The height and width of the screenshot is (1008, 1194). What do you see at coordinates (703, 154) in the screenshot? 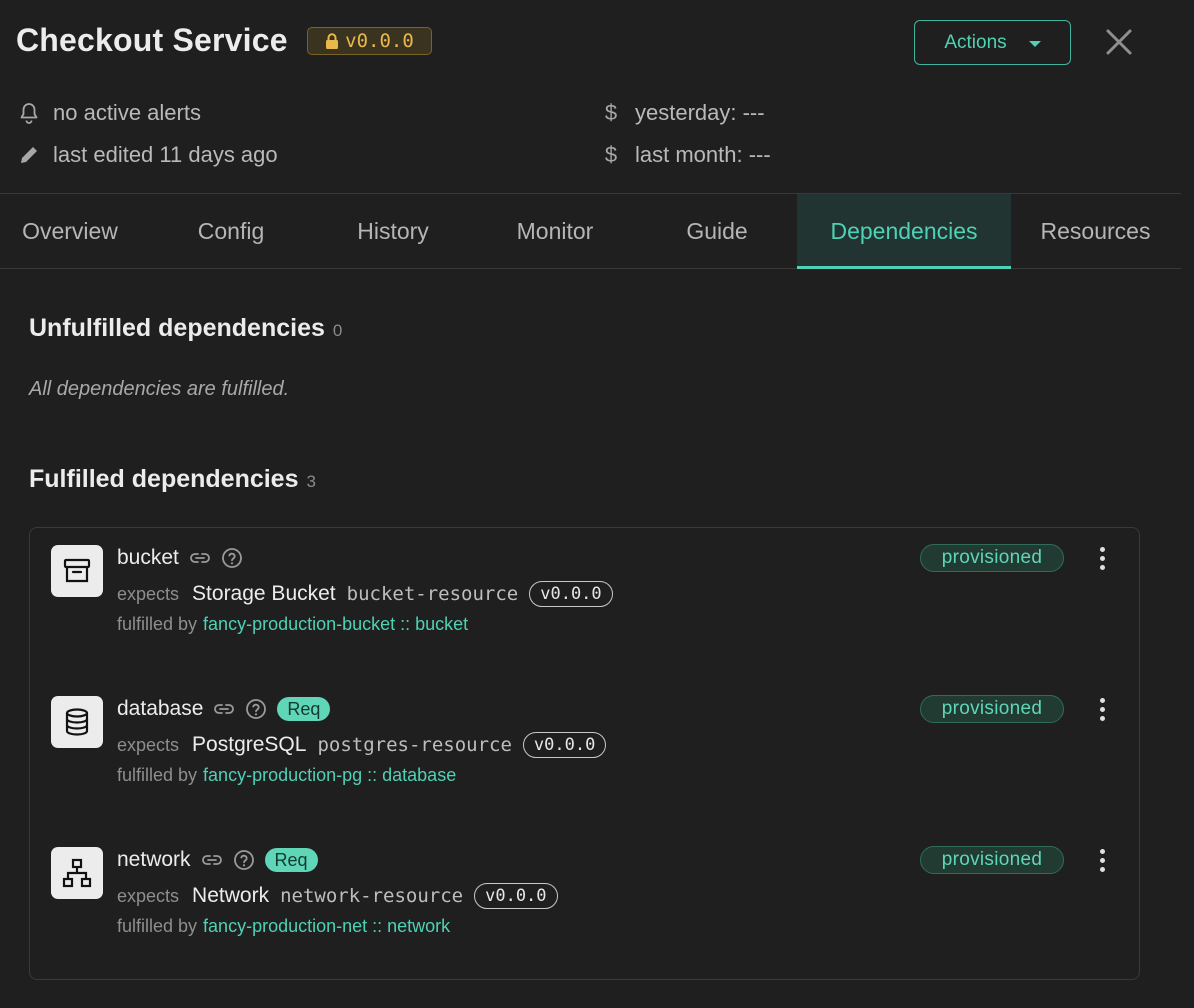
I see `cost-last-month-text: last month: ---` at bounding box center [703, 154].